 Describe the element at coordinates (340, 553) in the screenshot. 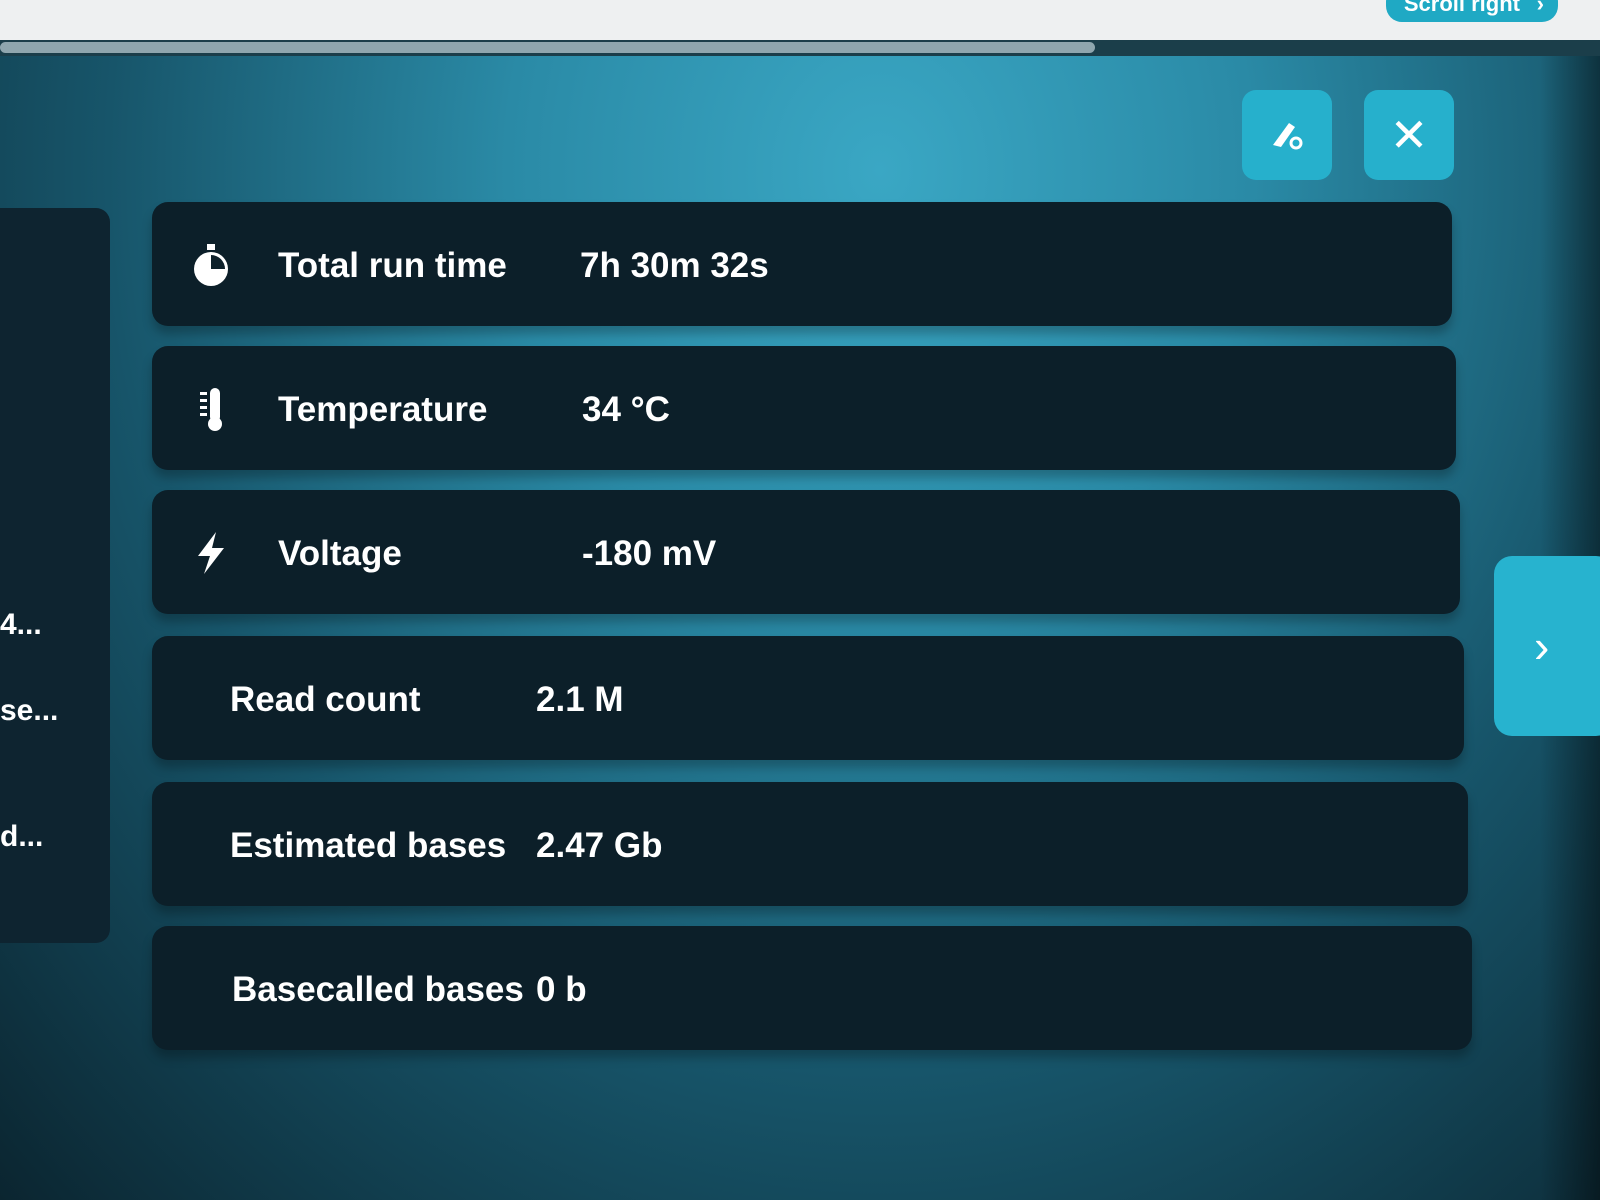

I see `stat-label: Voltage` at that location.